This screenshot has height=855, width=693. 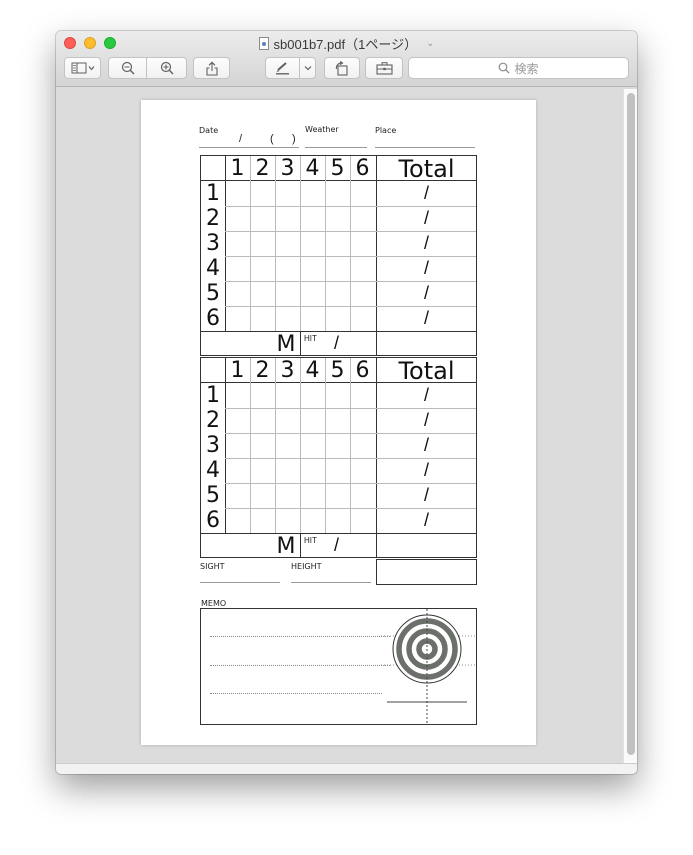 I want to click on sidebar-icon, so click(x=82, y=68).